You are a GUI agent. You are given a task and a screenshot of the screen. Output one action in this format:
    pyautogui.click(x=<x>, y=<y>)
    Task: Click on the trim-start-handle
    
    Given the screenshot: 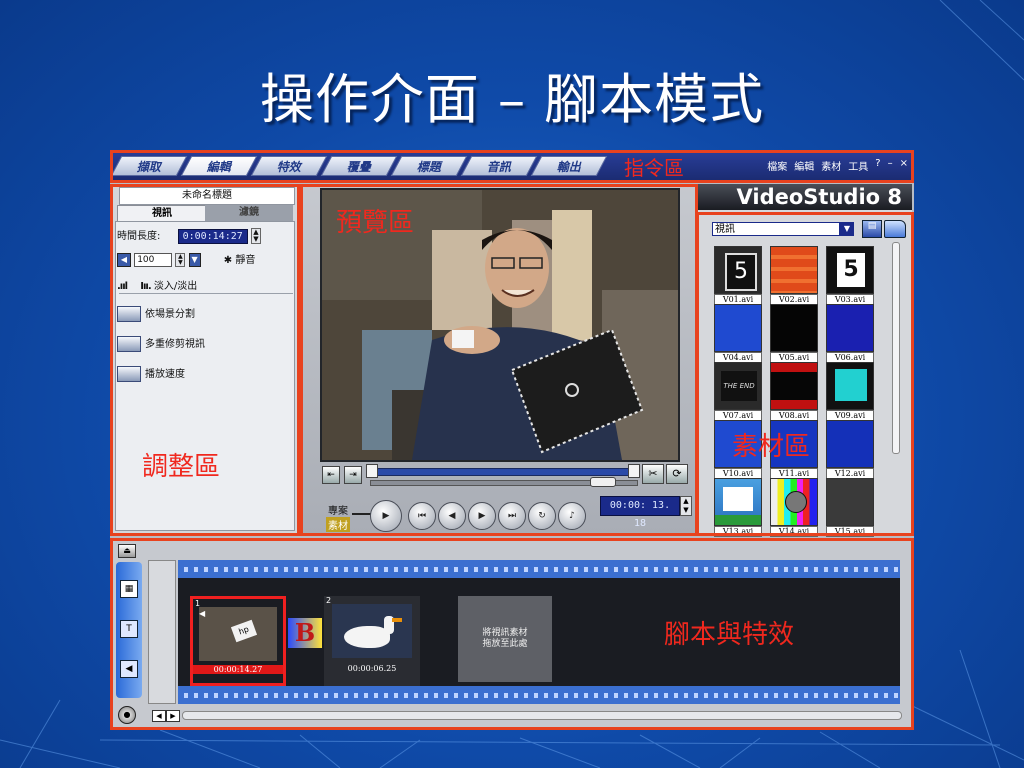 What is the action you would take?
    pyautogui.click(x=372, y=471)
    